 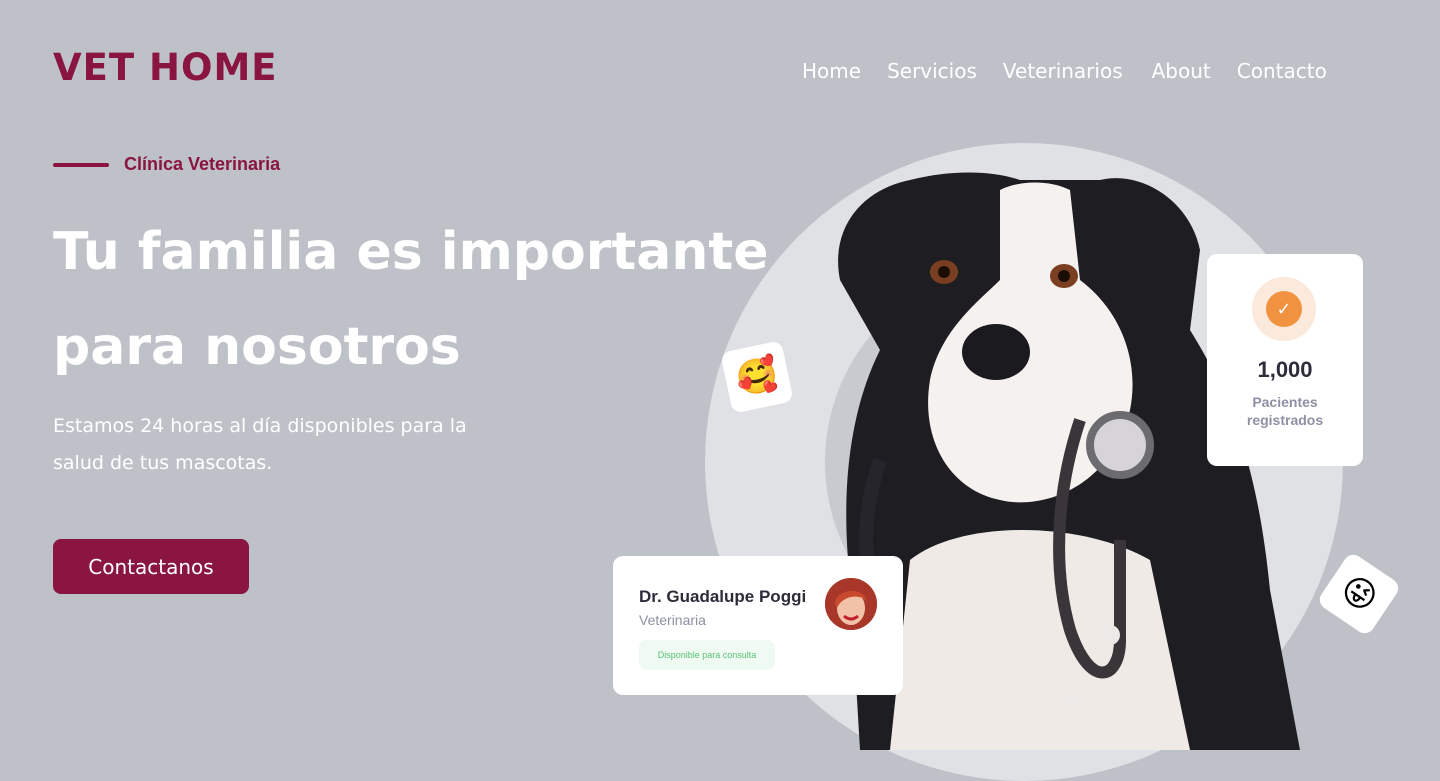 What do you see at coordinates (672, 620) in the screenshot?
I see `doctor-role: Veterinaria` at bounding box center [672, 620].